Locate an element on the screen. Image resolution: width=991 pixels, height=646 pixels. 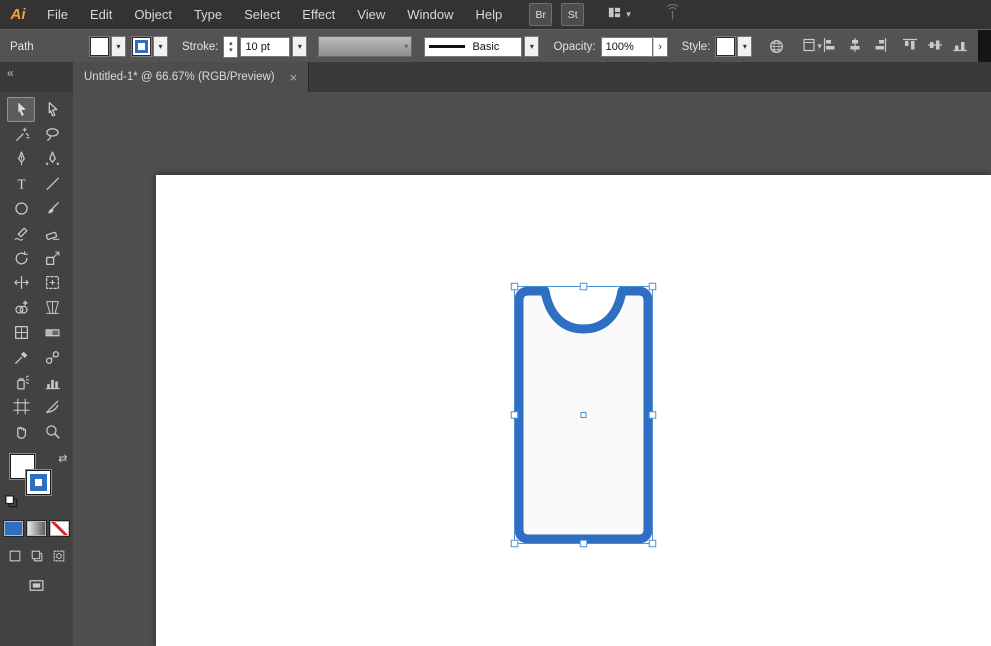
workspace-switcher: ▾ is located at coordinates (619, 15).